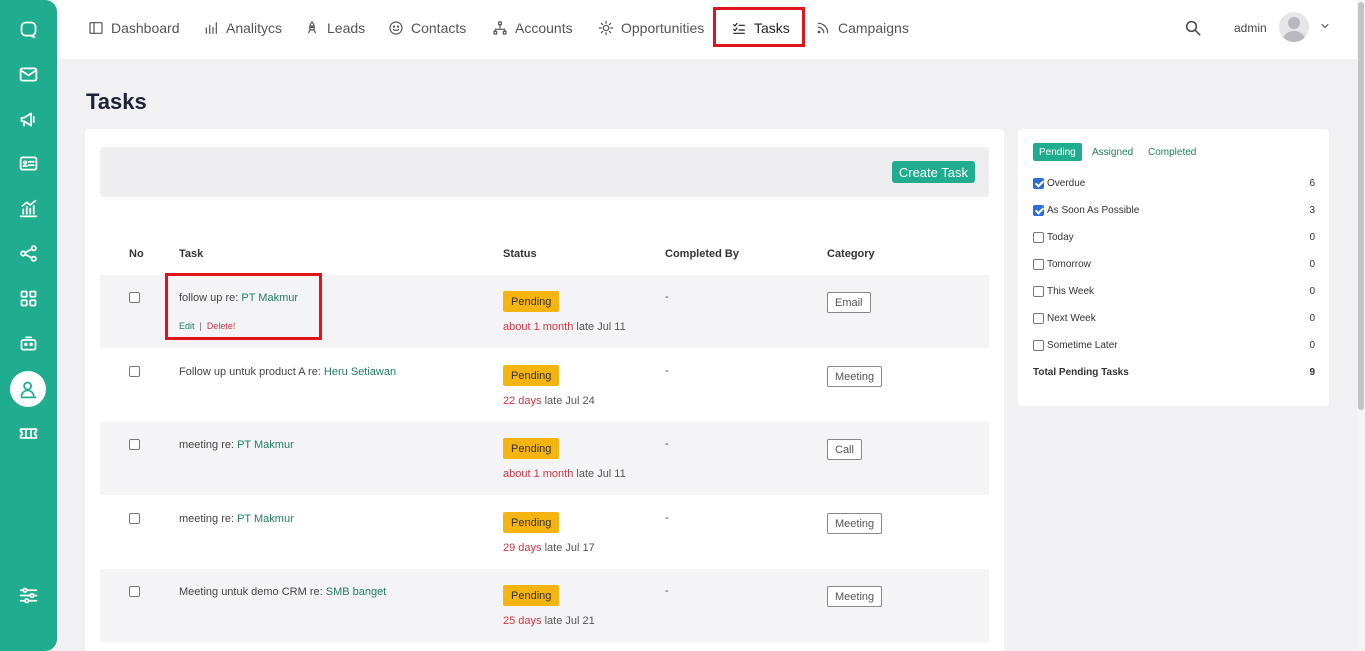  I want to click on overdue-duration: 22 days, so click(522, 401).